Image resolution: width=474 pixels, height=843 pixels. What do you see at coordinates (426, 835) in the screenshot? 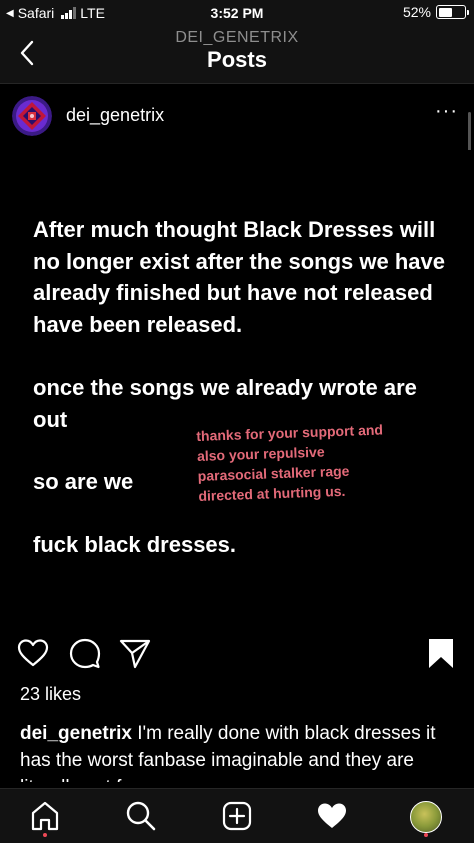
I see `profile-notification-dot` at bounding box center [426, 835].